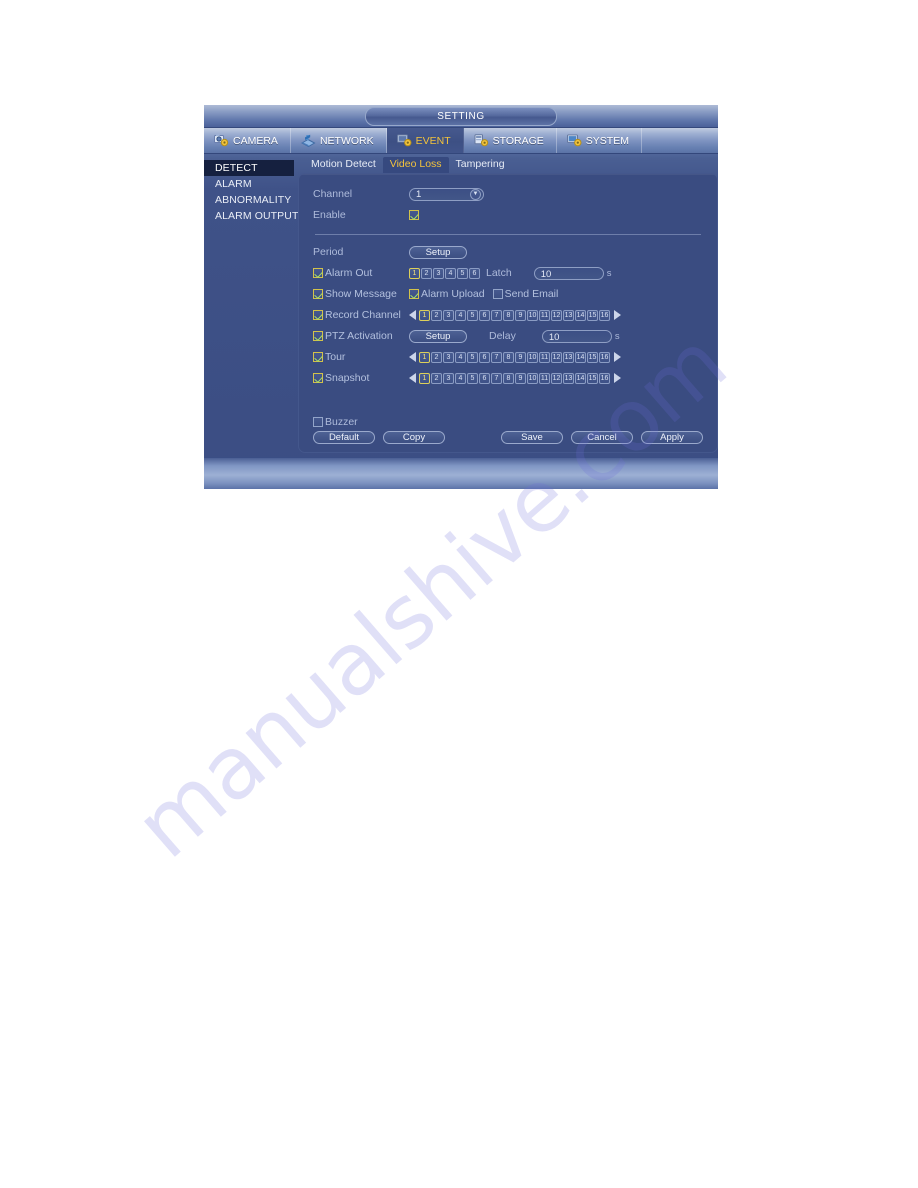 This screenshot has height=1188, width=918. I want to click on snapshot-checkbox, so click(318, 378).